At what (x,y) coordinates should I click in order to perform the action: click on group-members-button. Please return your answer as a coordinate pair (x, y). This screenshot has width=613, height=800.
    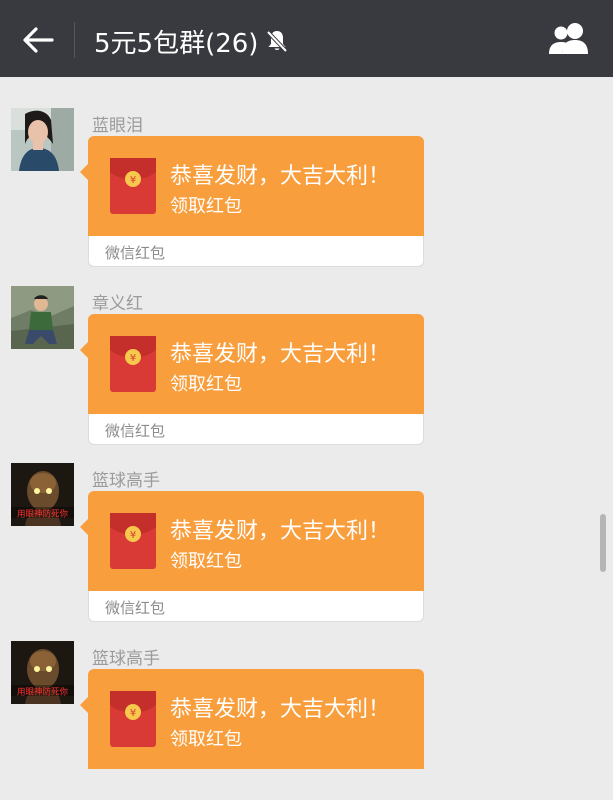
    Looking at the image, I should click on (569, 40).